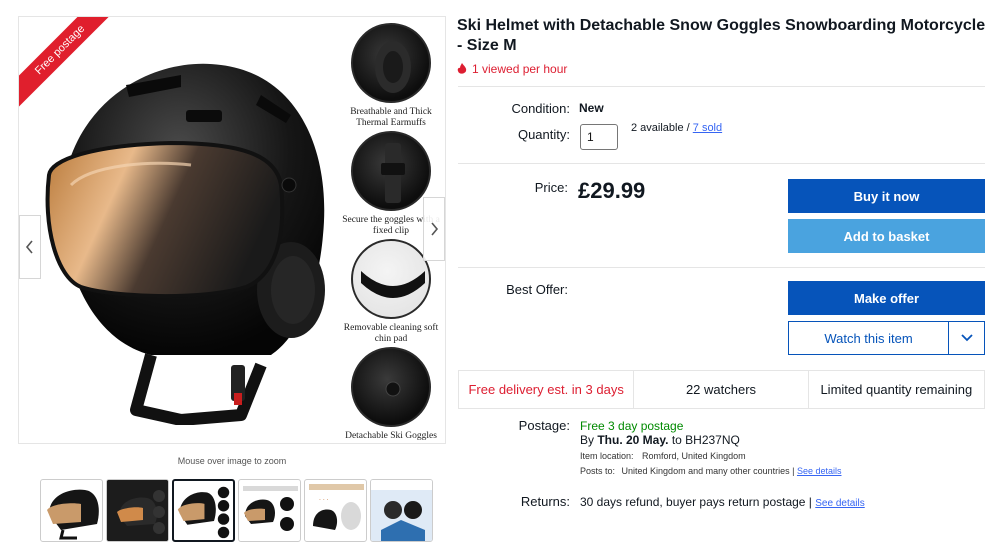 Image resolution: width=1000 pixels, height=554 pixels. I want to click on feature-caption: Removable cleaning soft chin pad, so click(391, 333).